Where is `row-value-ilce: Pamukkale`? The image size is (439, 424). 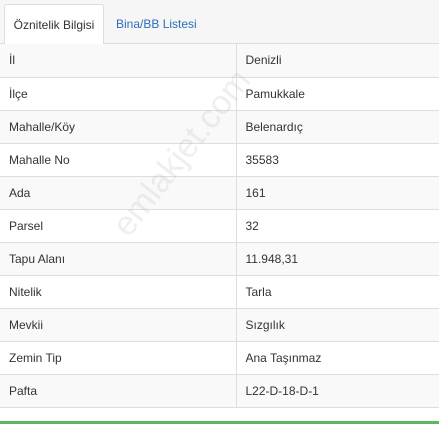
row-value-ilce: Pamukkale is located at coordinates (337, 94).